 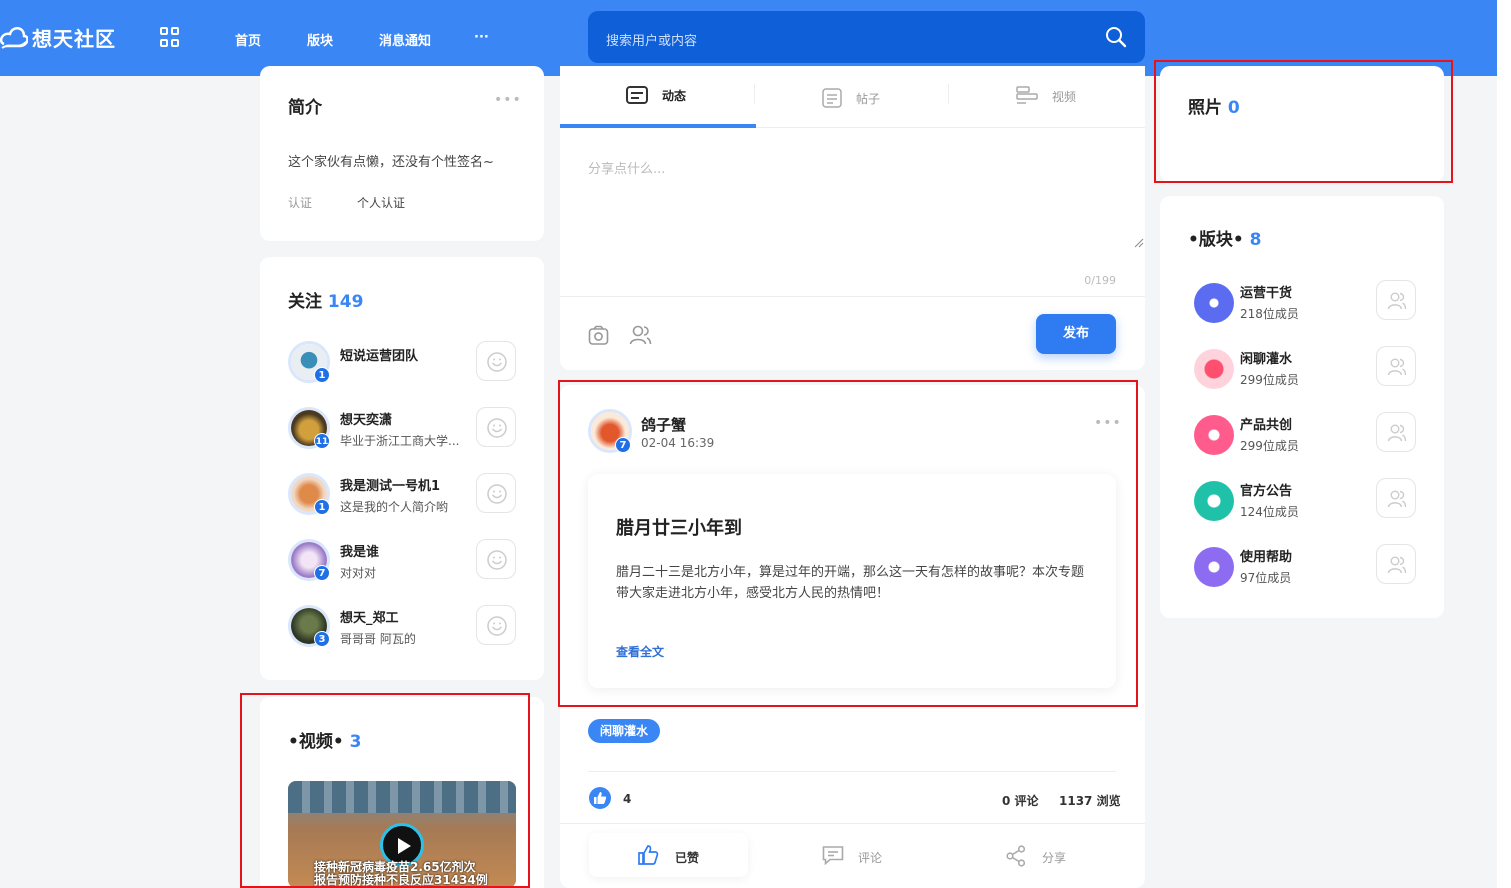 I want to click on tab-videos: 视频, so click(x=1046, y=96).